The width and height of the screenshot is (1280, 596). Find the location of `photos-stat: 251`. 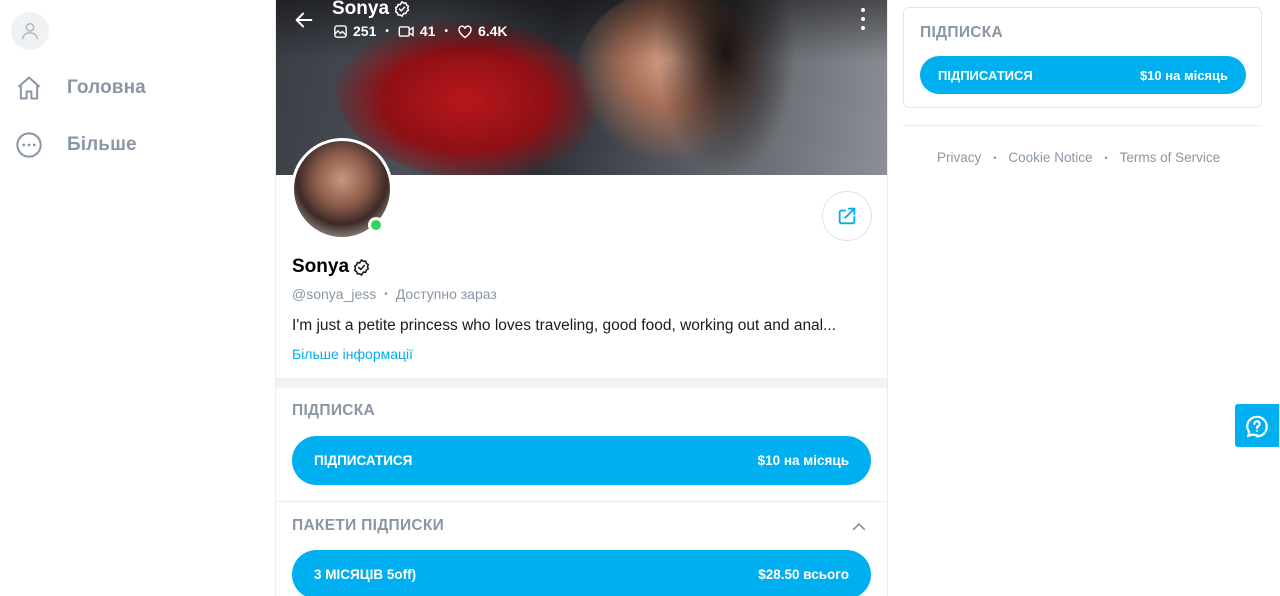

photos-stat: 251 is located at coordinates (354, 31).